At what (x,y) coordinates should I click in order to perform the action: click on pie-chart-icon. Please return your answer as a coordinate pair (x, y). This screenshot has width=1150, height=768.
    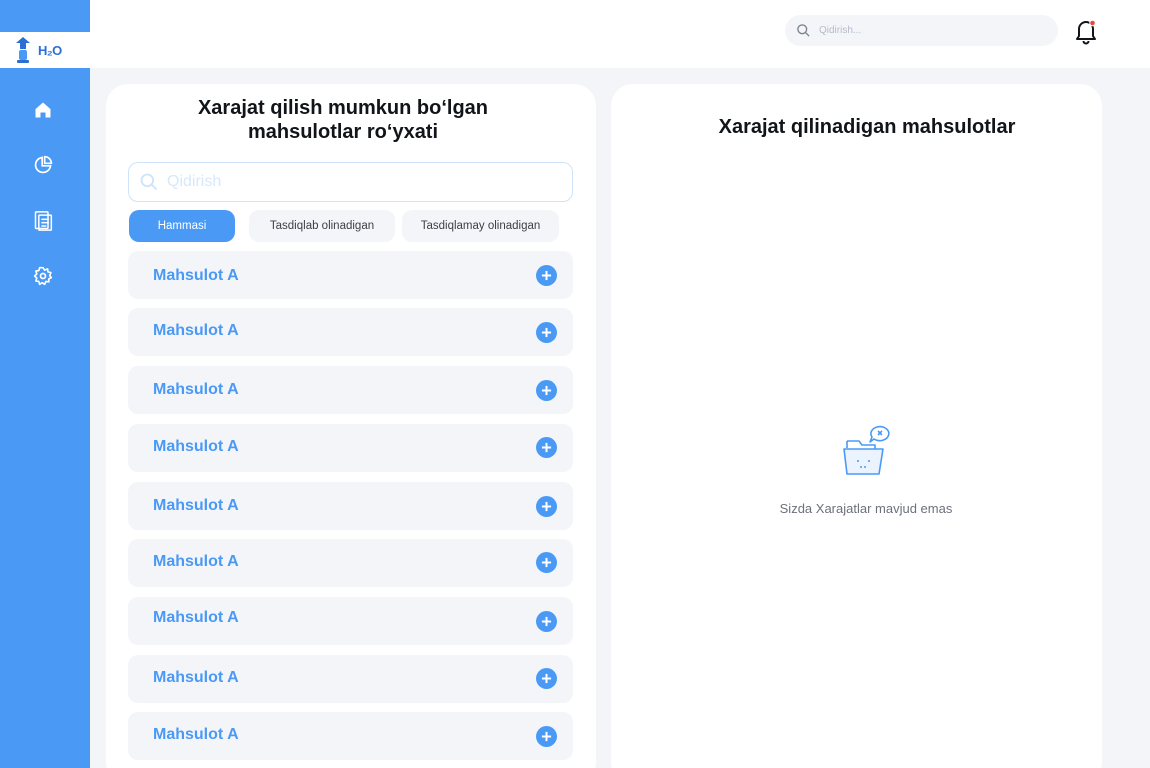
    Looking at the image, I should click on (43, 164).